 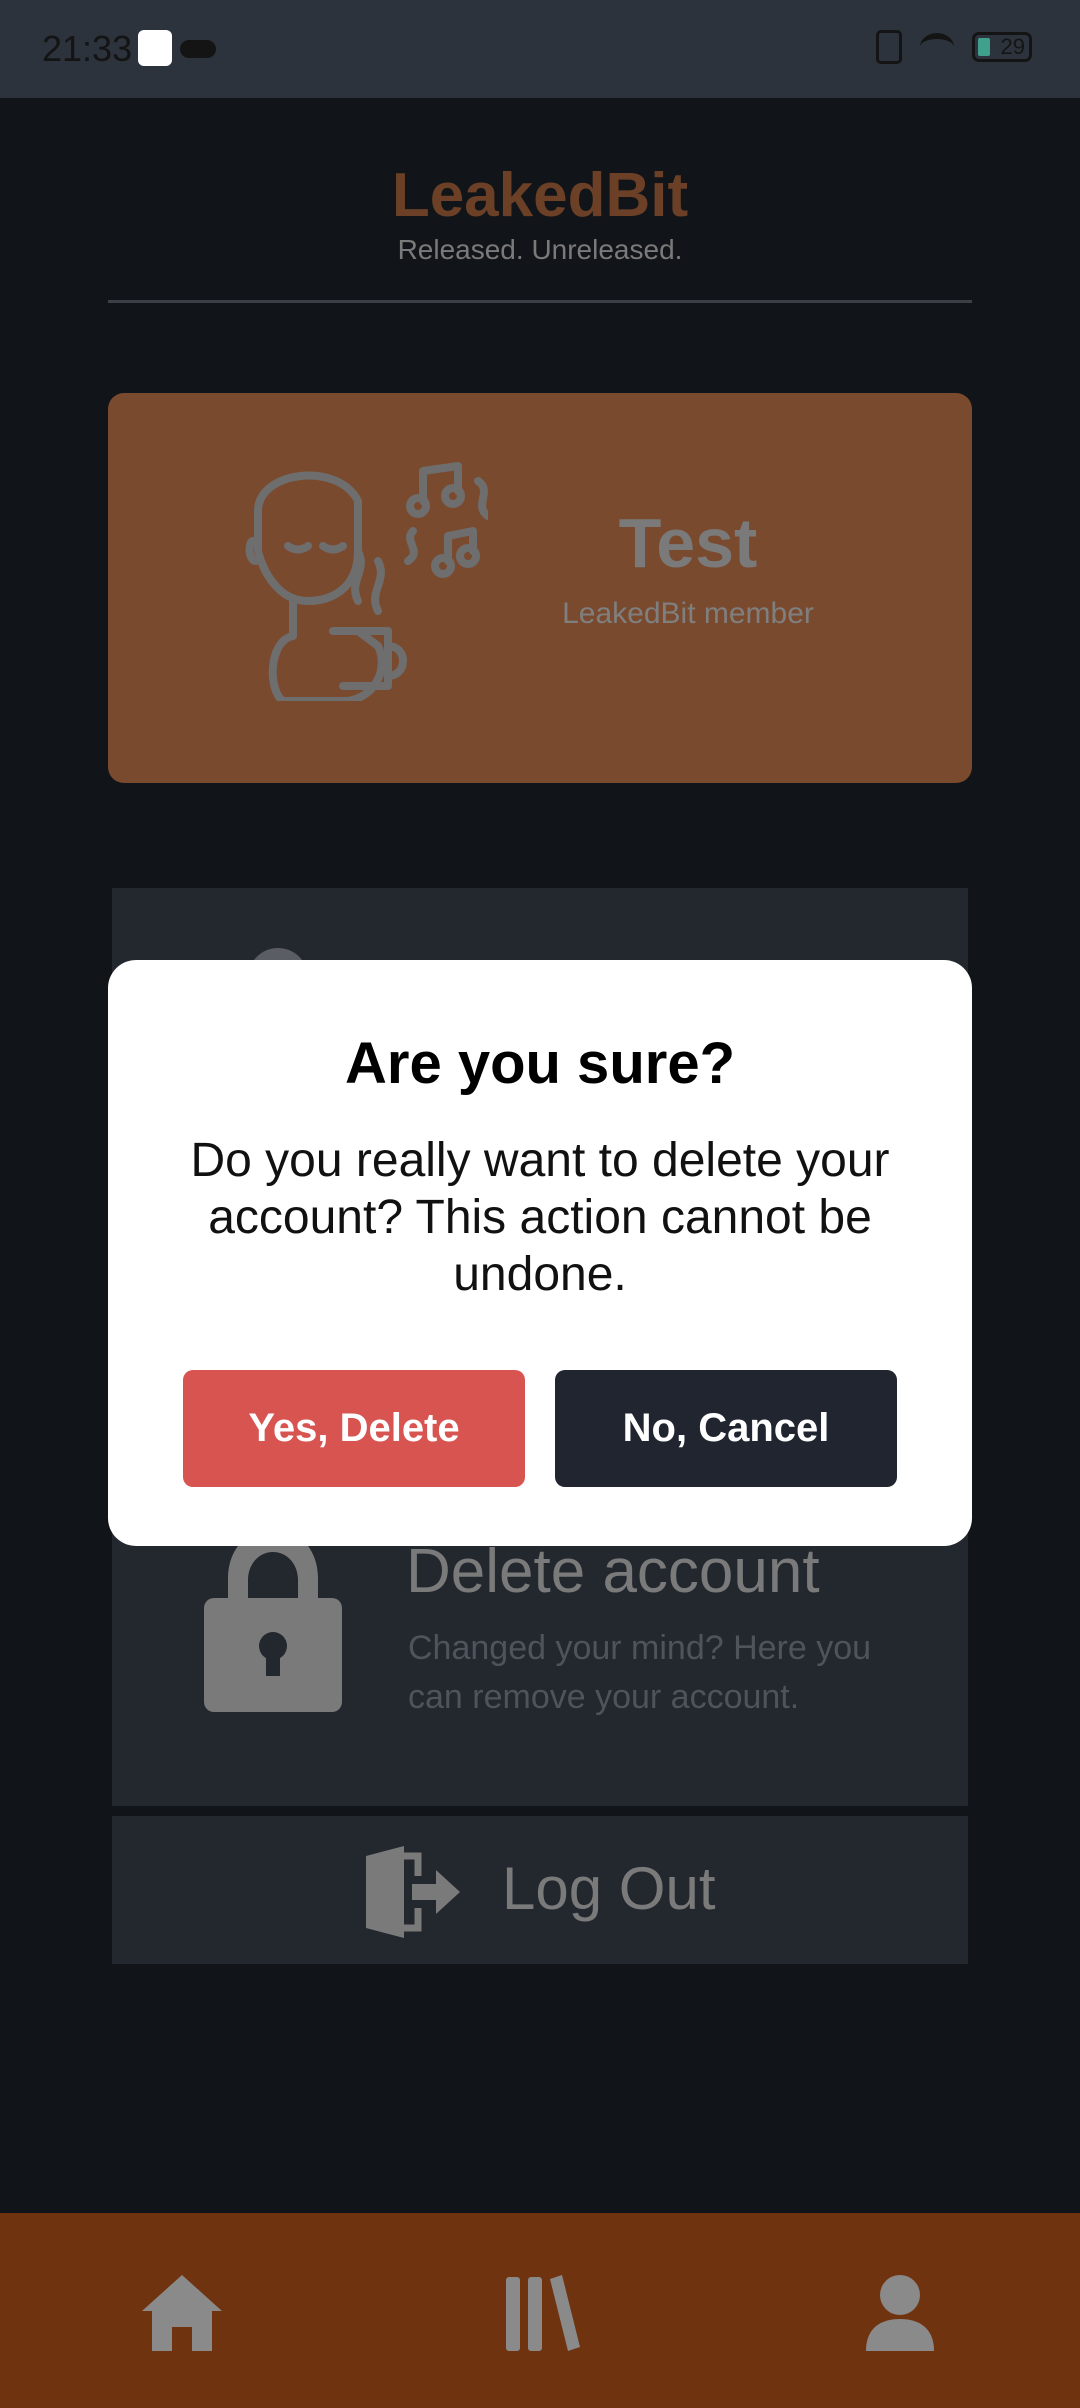 What do you see at coordinates (540, 1063) in the screenshot?
I see `dialog-title: Are you sure?` at bounding box center [540, 1063].